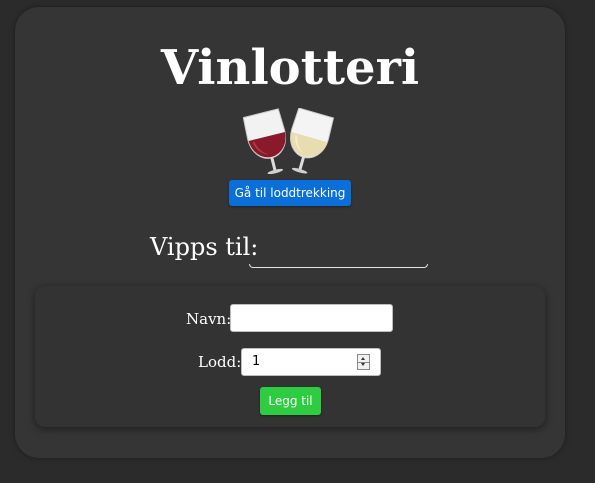  I want to click on name-label: Navn:, so click(209, 319).